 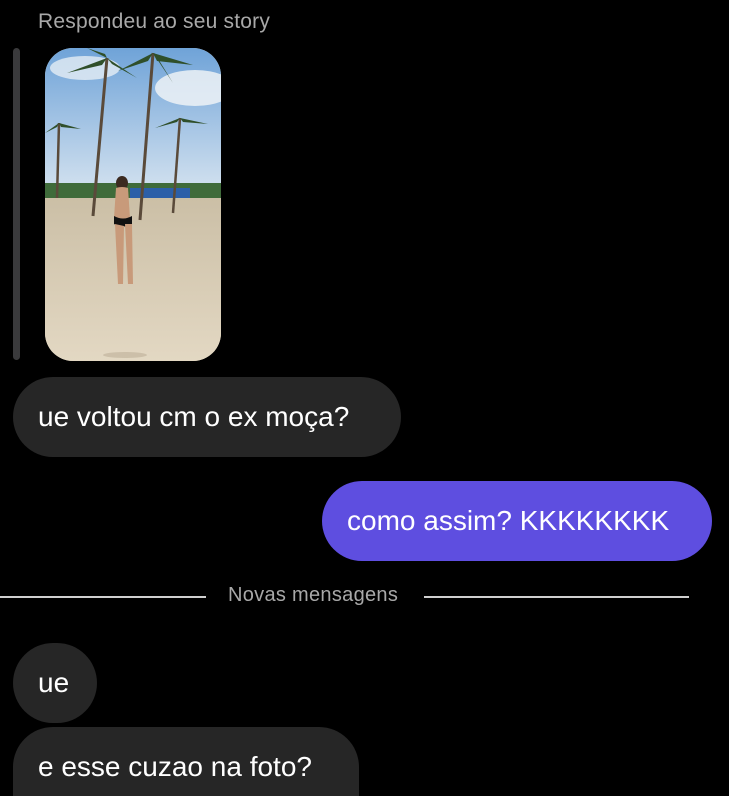 What do you see at coordinates (154, 21) in the screenshot?
I see `story-reply-caption: Respondeu ao seu story` at bounding box center [154, 21].